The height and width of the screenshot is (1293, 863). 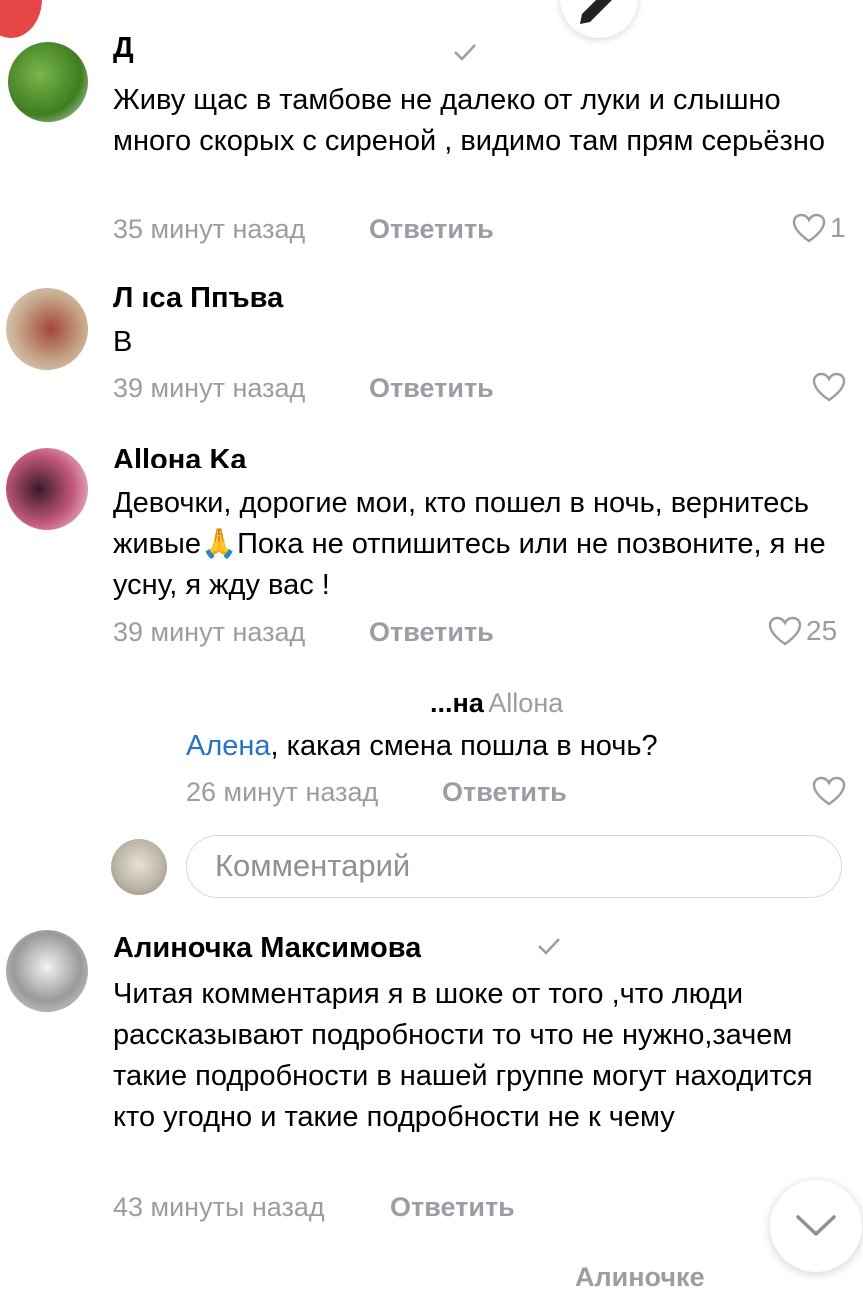 I want to click on mention-link: Алена, so click(x=228, y=746).